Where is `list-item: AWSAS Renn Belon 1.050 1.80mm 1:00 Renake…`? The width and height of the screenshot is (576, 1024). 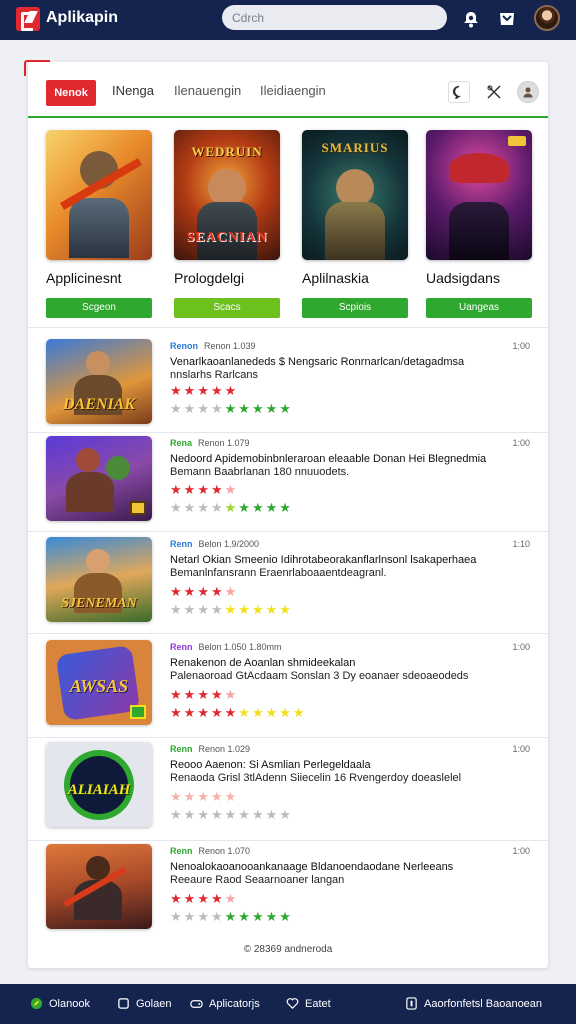
list-item: AWSAS Renn Belon 1.050 1.80mm 1:00 Renake… is located at coordinates (288, 679).